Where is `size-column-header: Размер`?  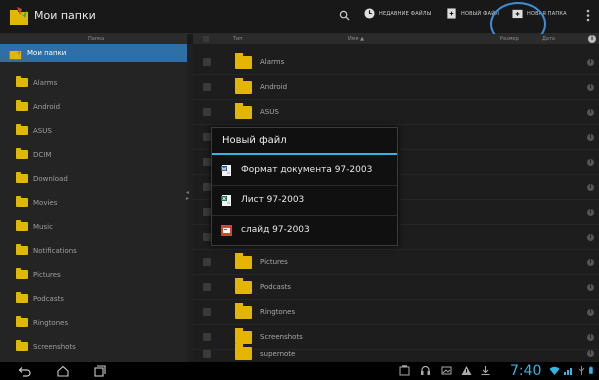
size-column-header: Размер is located at coordinates (509, 39).